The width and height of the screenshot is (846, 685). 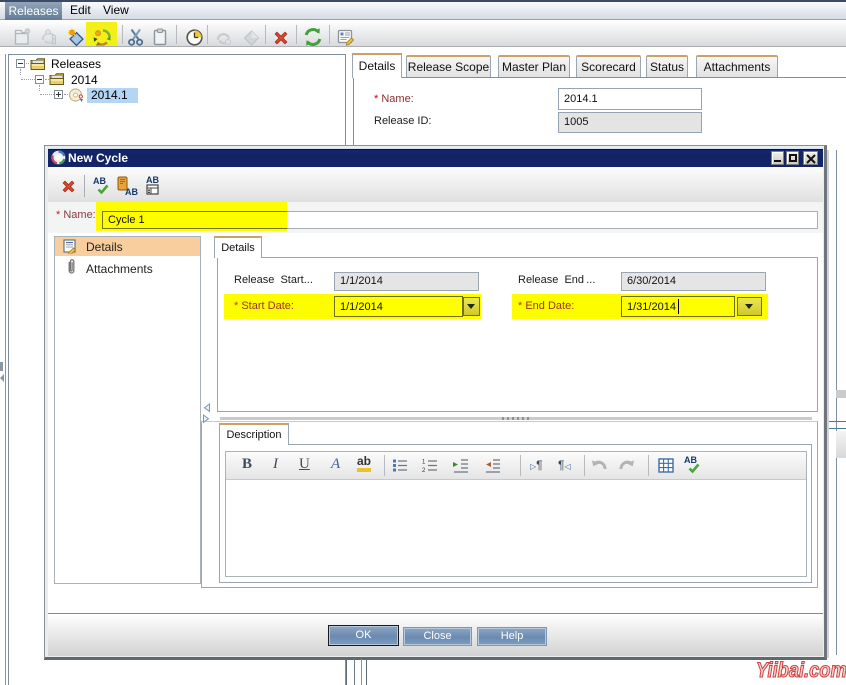 I want to click on svg-text: 2, so click(x=424, y=470).